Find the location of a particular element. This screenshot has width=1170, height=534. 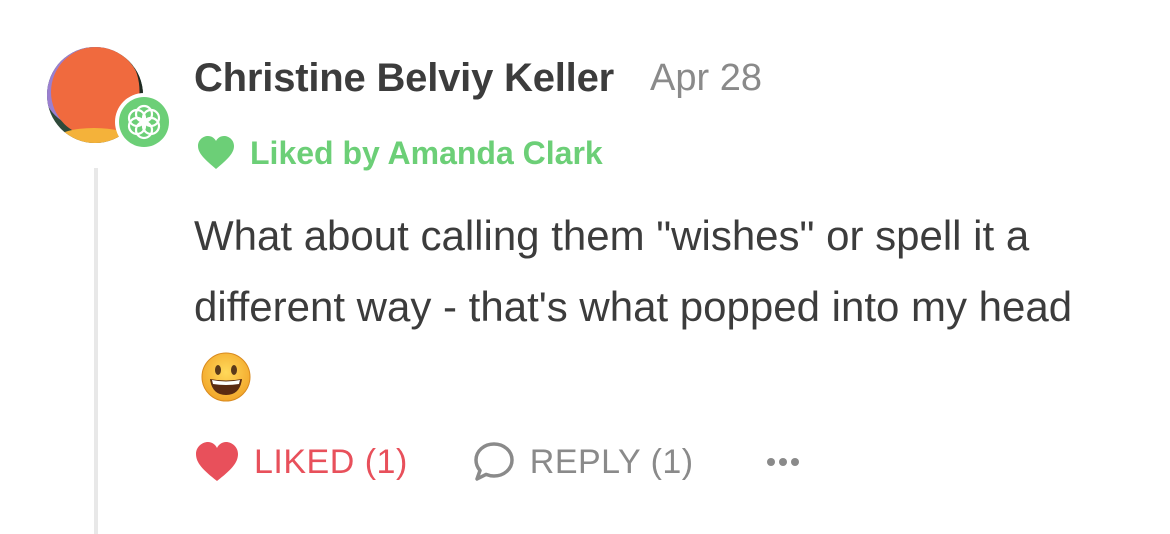

like-button: LIKED (1) is located at coordinates (301, 462).